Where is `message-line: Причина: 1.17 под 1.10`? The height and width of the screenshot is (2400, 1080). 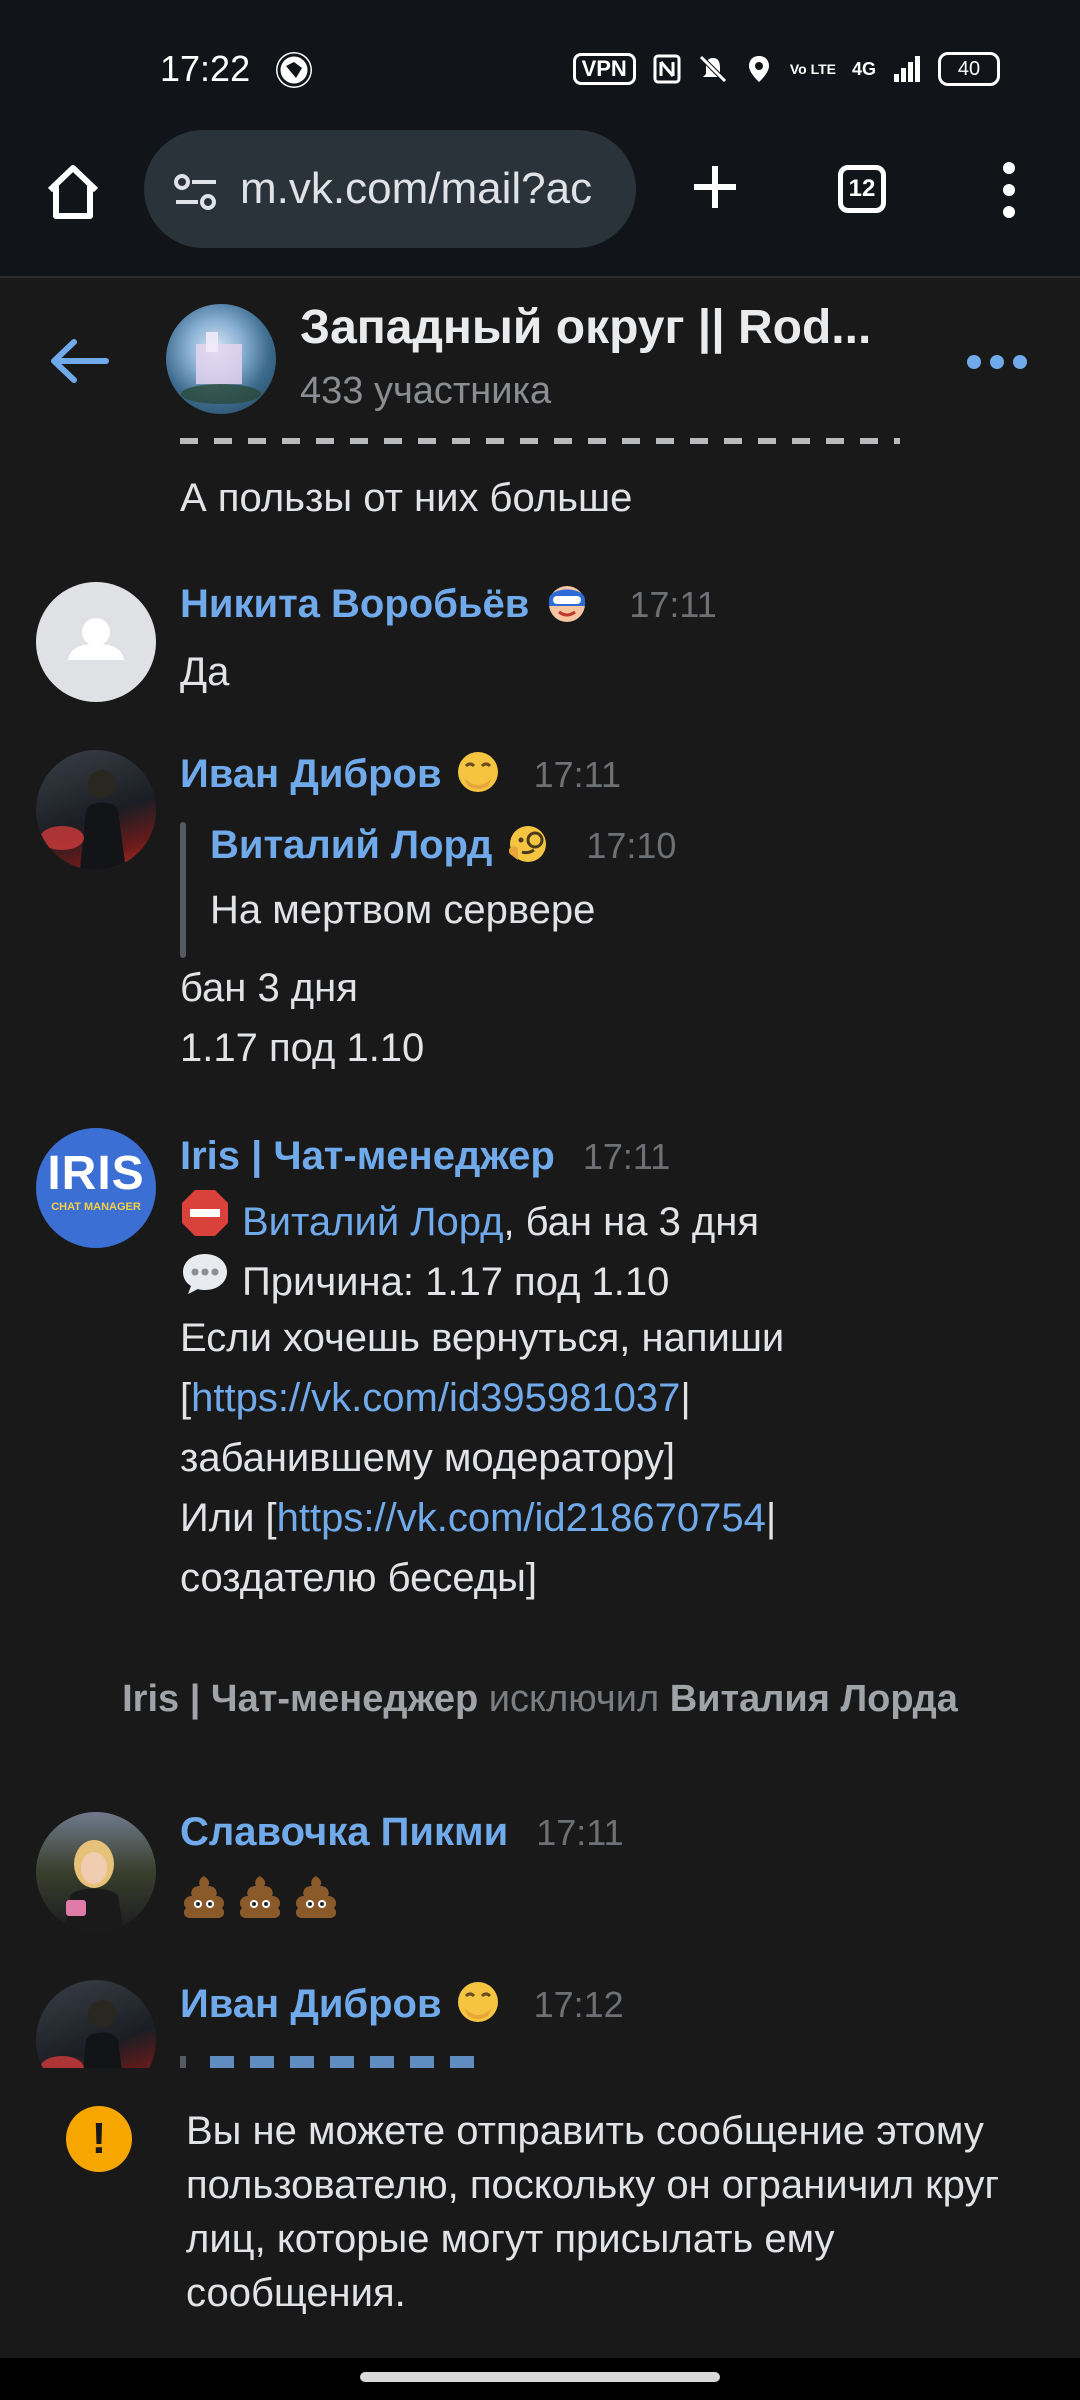
message-line: Причина: 1.17 под 1.10 is located at coordinates (424, 1281).